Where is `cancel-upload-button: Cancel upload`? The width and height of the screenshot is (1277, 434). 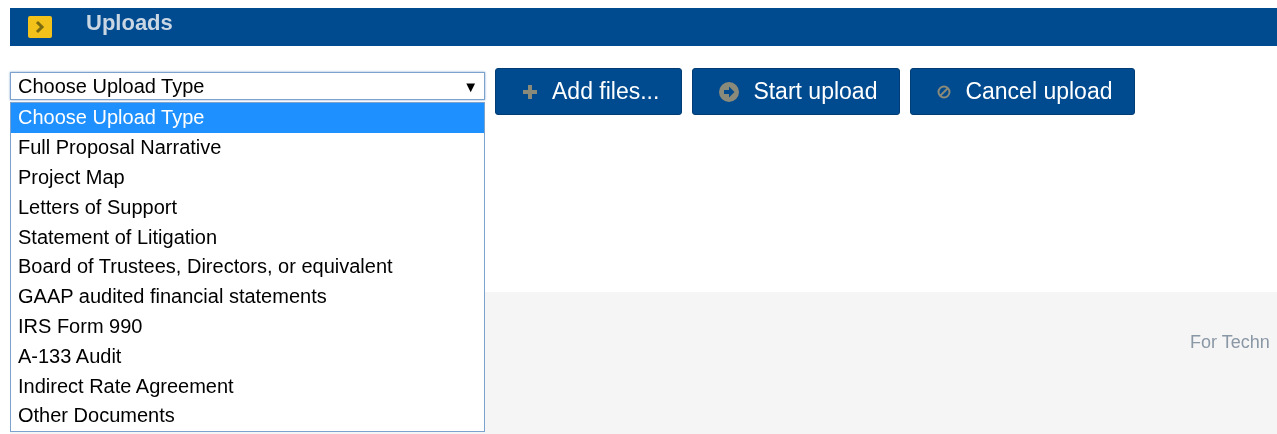
cancel-upload-button: Cancel upload is located at coordinates (1023, 91).